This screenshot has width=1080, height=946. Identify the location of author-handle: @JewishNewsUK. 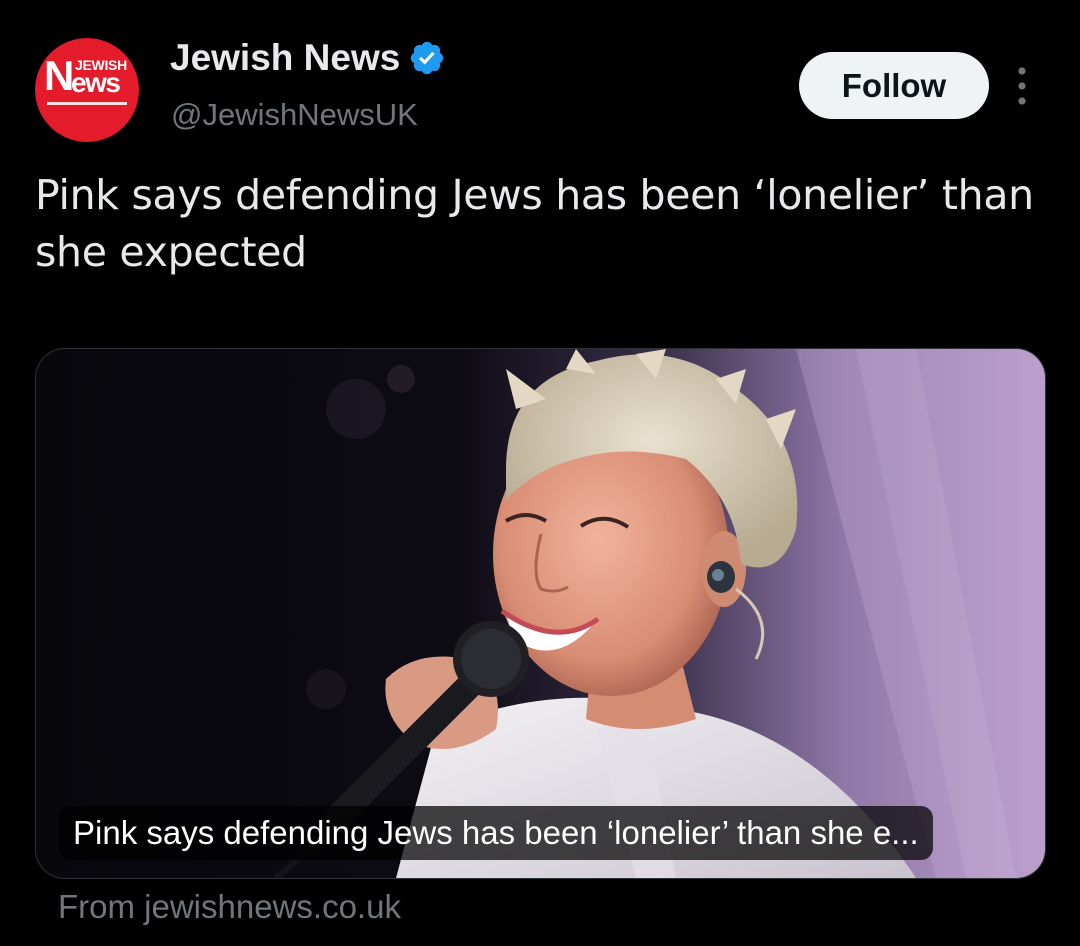
(294, 115).